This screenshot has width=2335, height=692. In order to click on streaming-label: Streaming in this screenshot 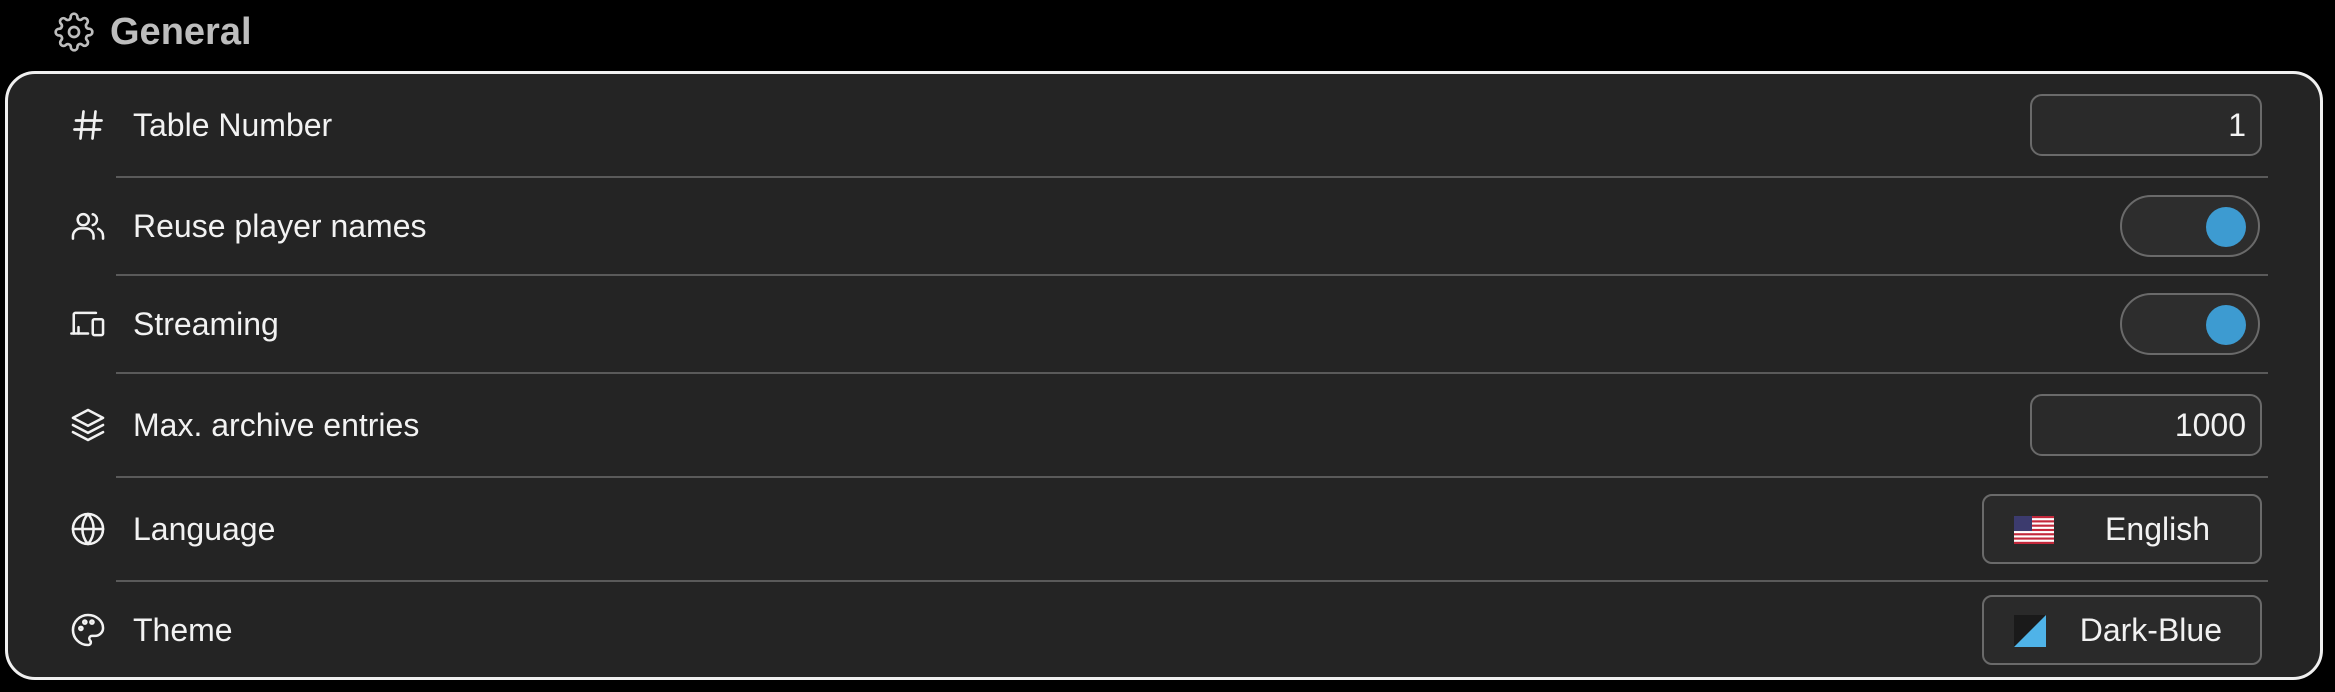, I will do `click(206, 323)`.